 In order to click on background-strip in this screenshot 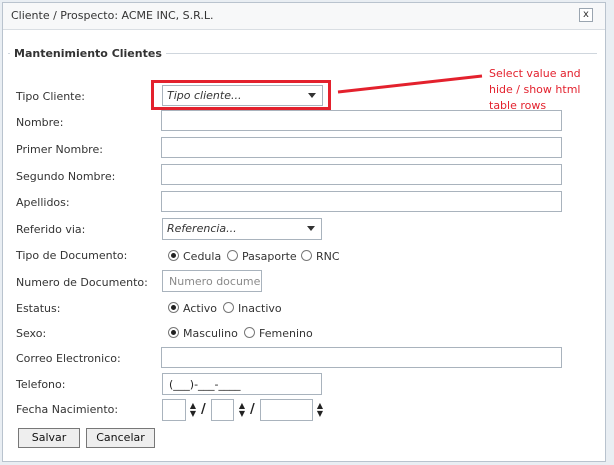, I will do `click(610, 232)`.